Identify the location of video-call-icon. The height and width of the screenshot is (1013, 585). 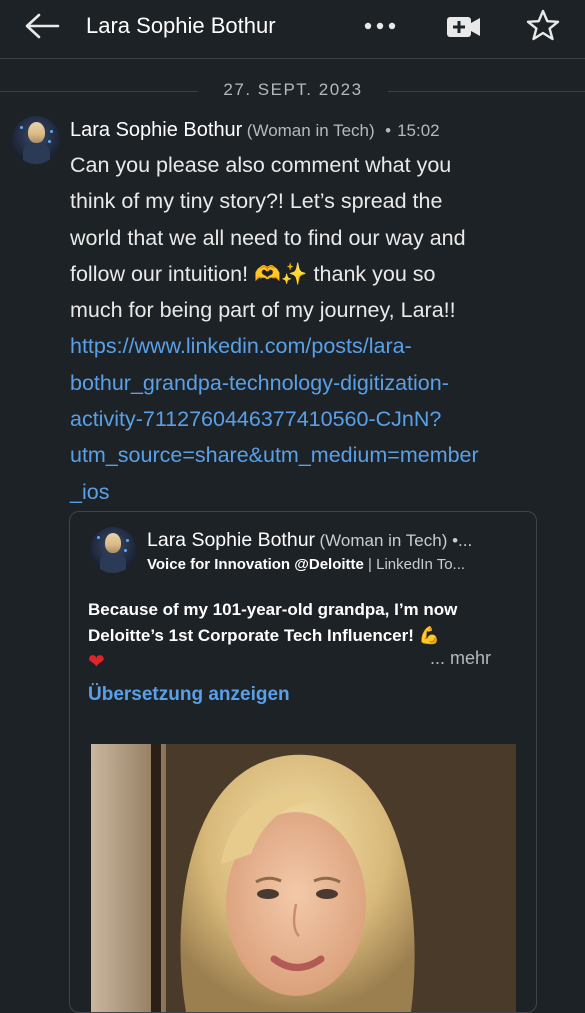
(463, 27).